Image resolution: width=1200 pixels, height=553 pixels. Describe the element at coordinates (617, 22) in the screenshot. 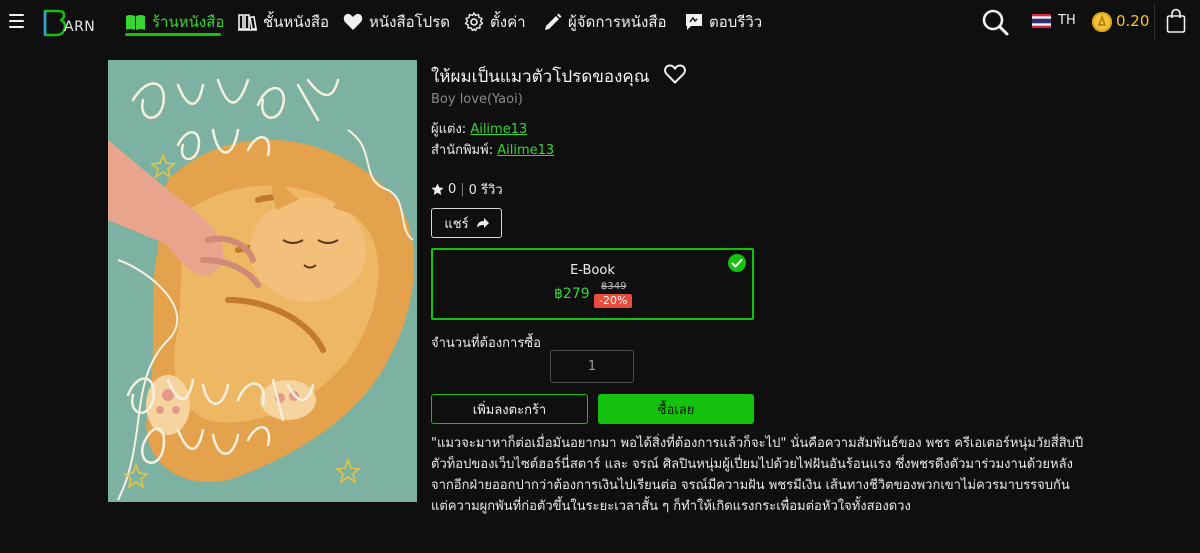

I see `nav-book-manager-label: ผู้จัดการหนังสือ` at that location.